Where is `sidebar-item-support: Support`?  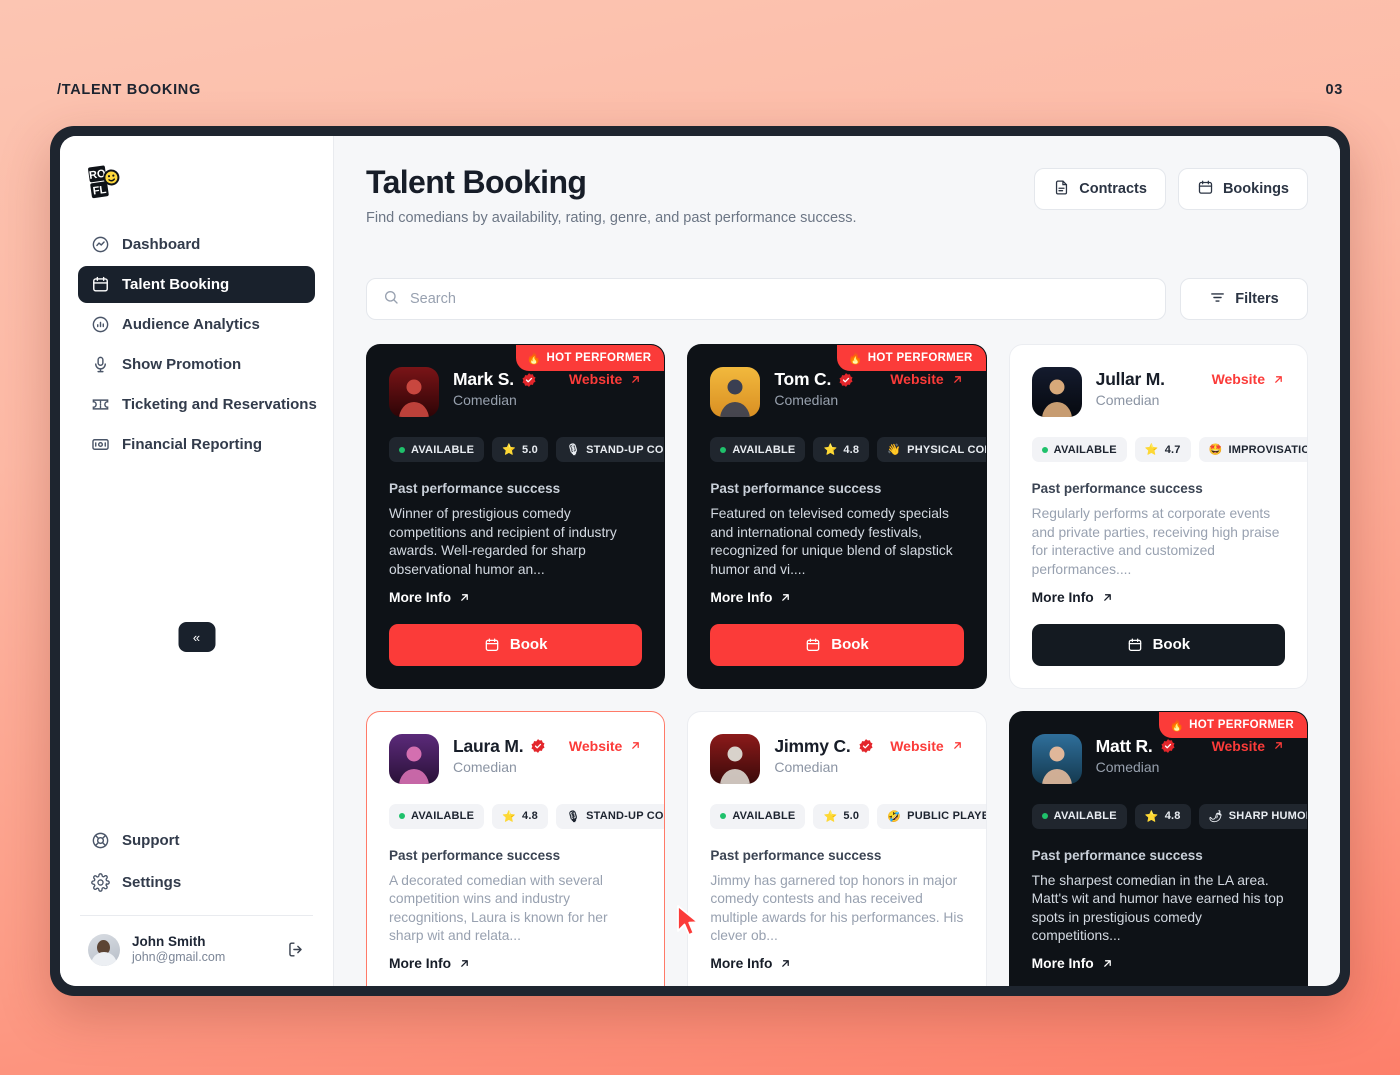 sidebar-item-support: Support is located at coordinates (196, 840).